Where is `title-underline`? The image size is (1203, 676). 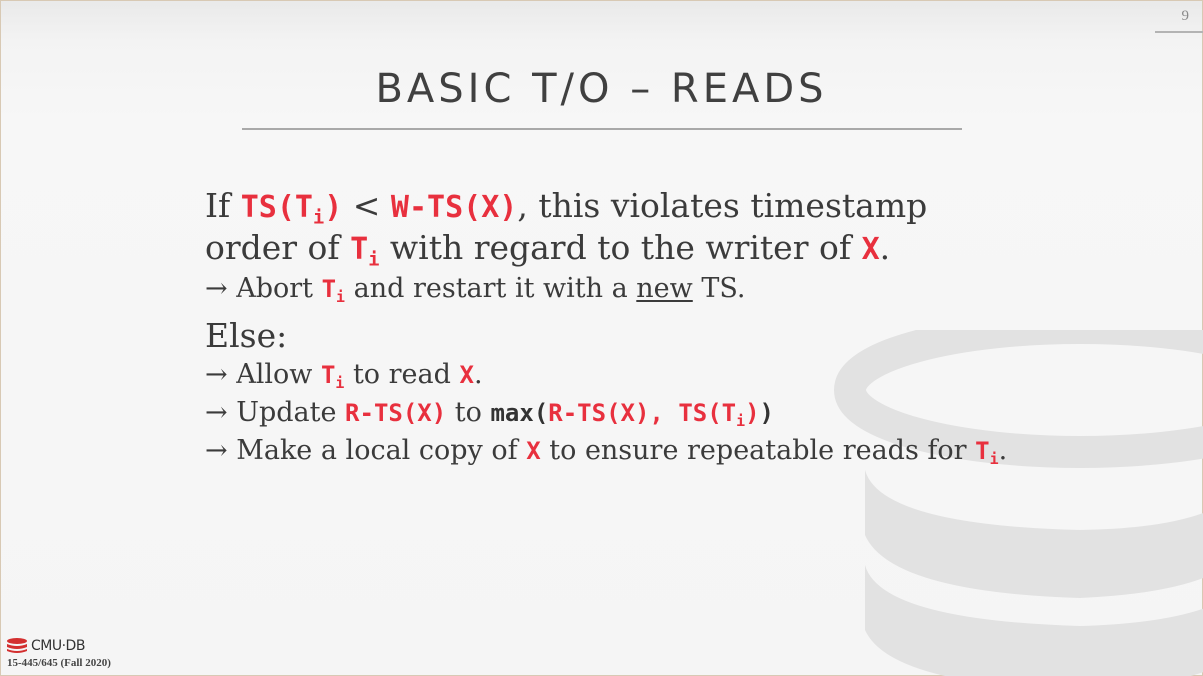 title-underline is located at coordinates (602, 129).